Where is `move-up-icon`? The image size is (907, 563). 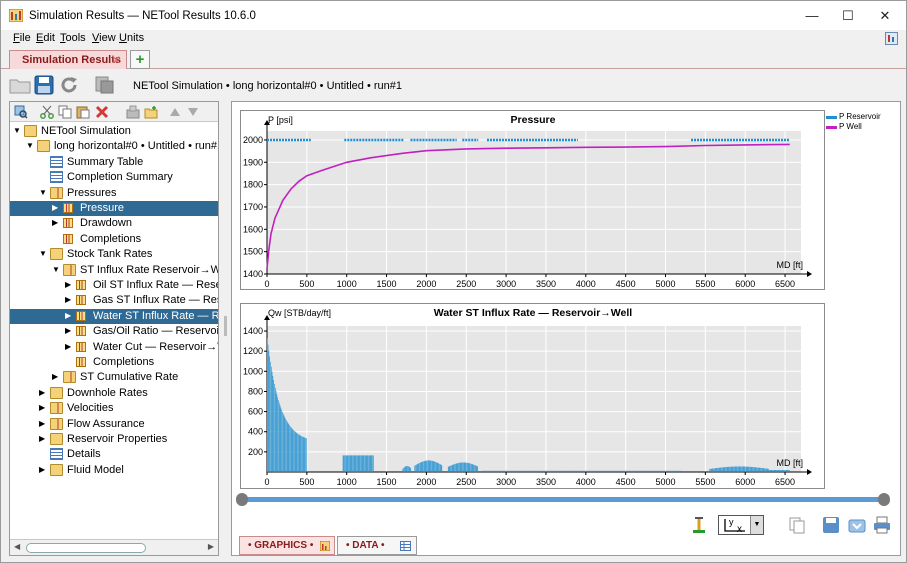
move-up-icon is located at coordinates (175, 112).